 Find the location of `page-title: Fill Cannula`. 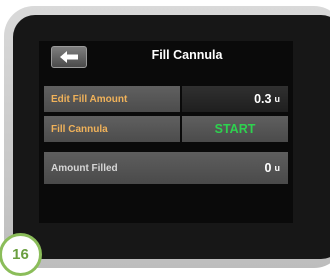

page-title: Fill Cannula is located at coordinates (187, 55).